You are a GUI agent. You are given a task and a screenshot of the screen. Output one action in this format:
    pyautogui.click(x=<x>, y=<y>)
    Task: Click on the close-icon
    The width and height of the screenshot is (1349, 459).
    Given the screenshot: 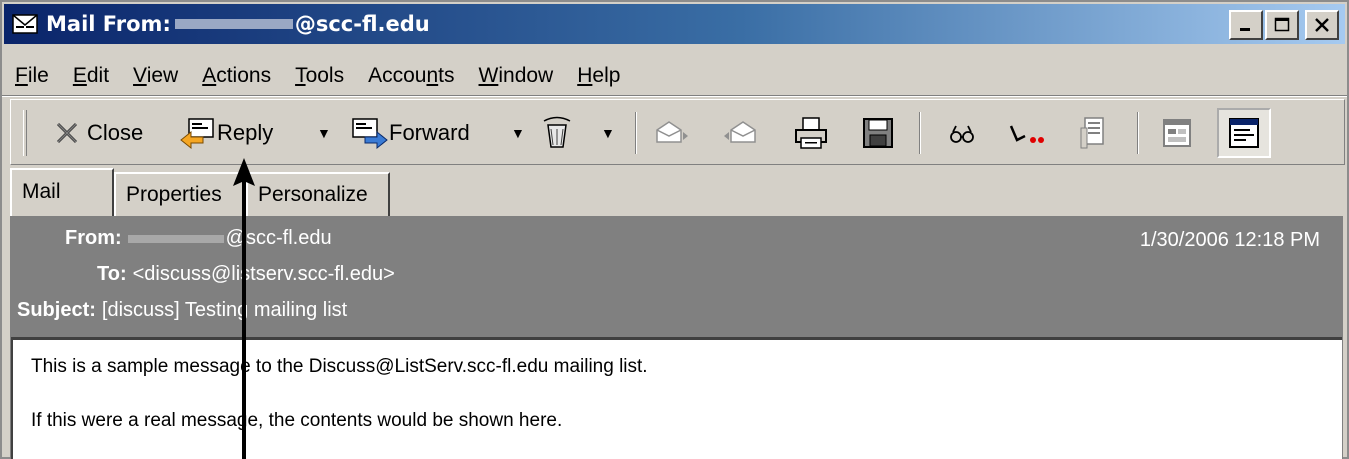 What is the action you would take?
    pyautogui.click(x=1322, y=25)
    